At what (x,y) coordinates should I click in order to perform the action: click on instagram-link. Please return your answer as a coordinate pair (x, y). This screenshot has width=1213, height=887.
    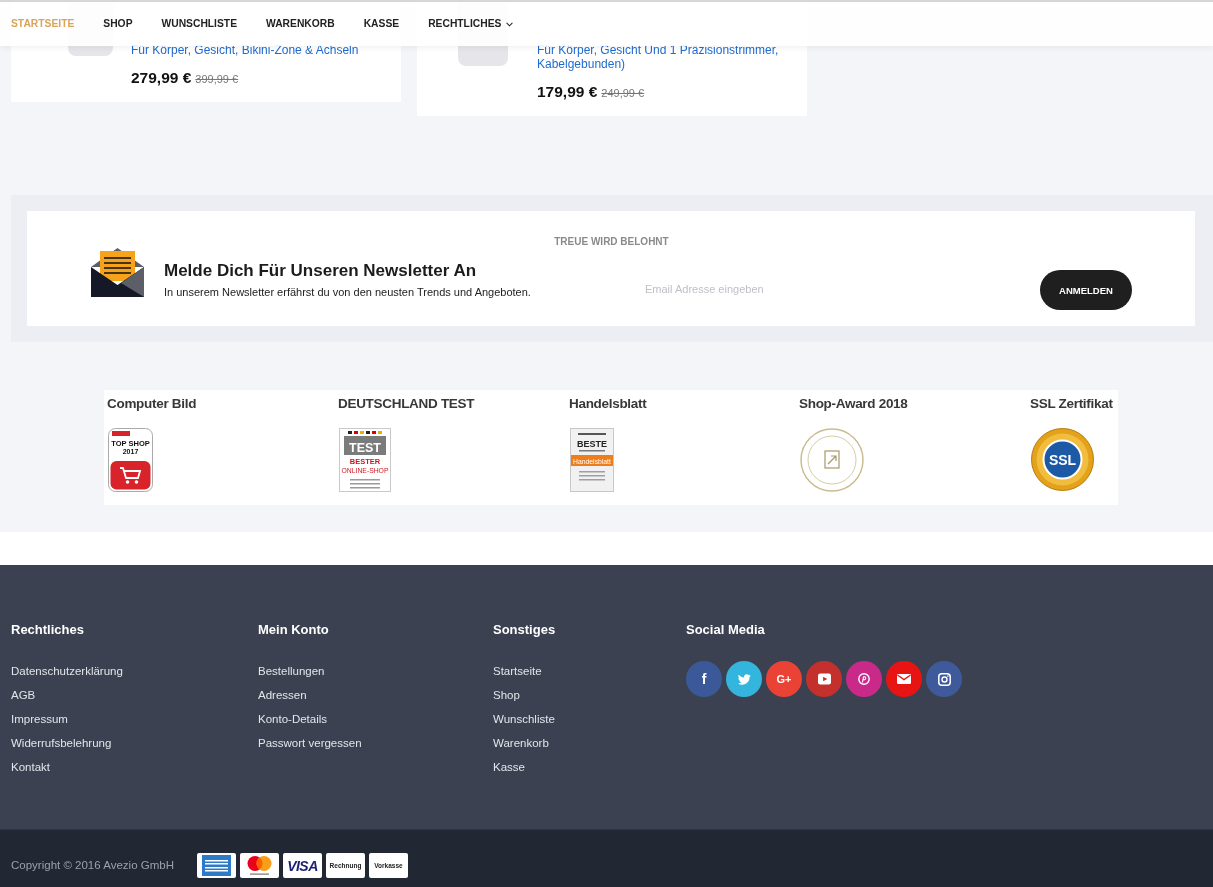
    Looking at the image, I should click on (944, 679).